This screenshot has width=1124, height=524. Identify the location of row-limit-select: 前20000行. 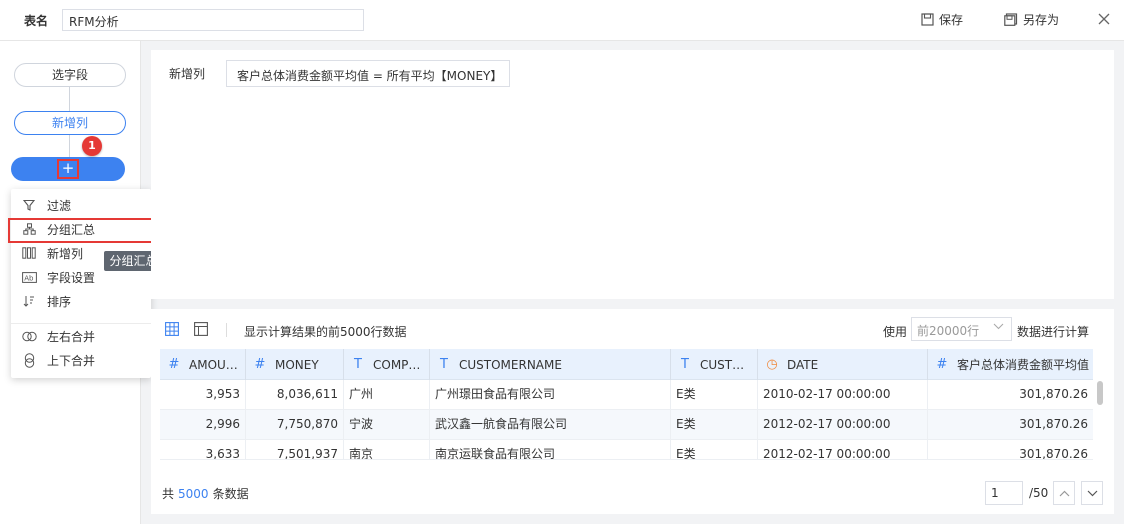
(961, 329).